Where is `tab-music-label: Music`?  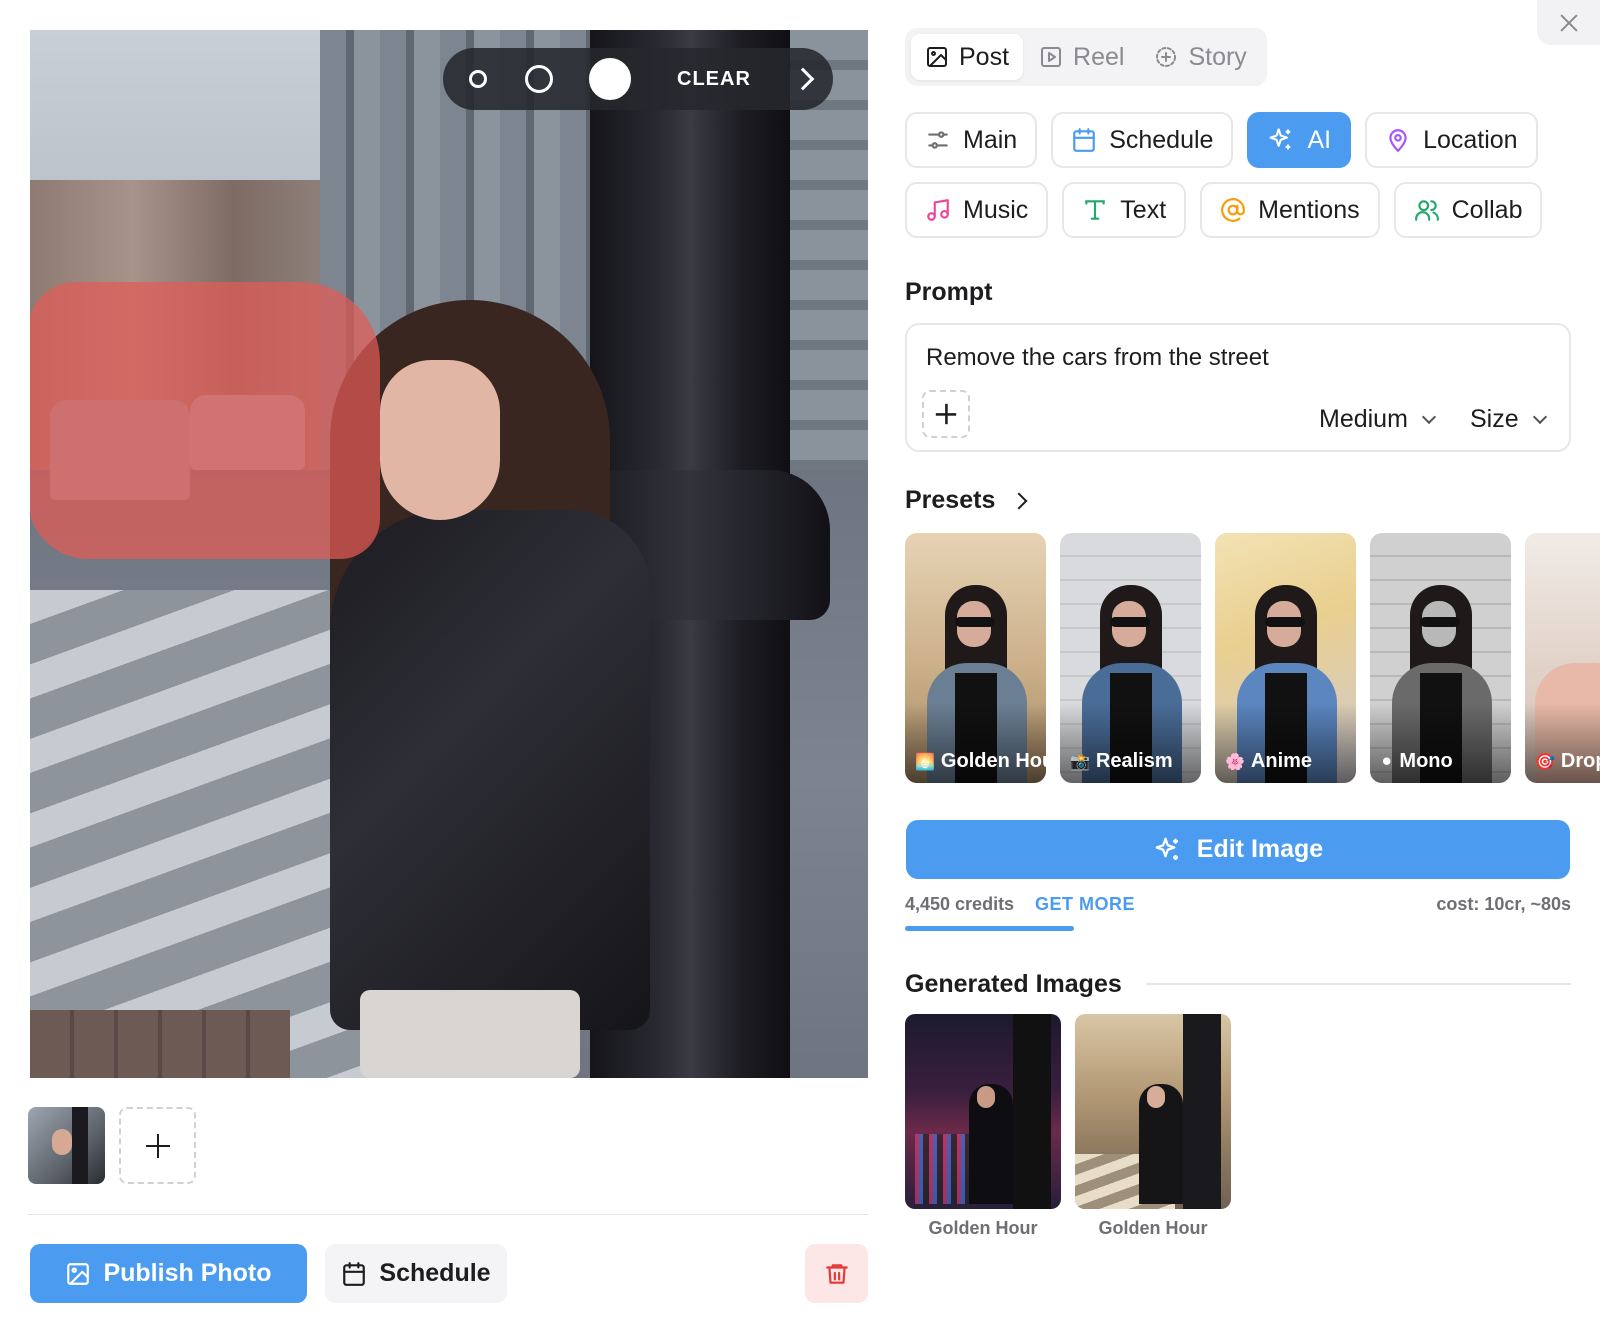
tab-music-label: Music is located at coordinates (996, 209).